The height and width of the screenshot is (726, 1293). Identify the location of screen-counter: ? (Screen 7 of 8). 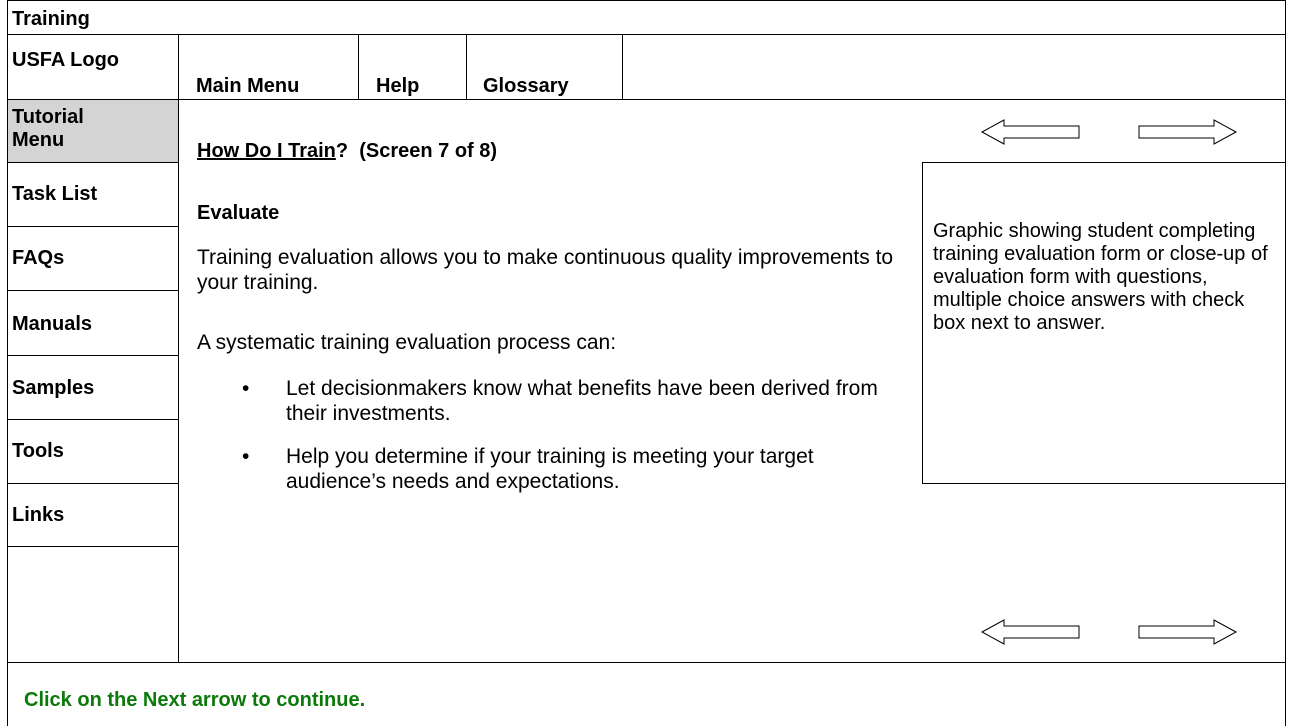
(416, 151).